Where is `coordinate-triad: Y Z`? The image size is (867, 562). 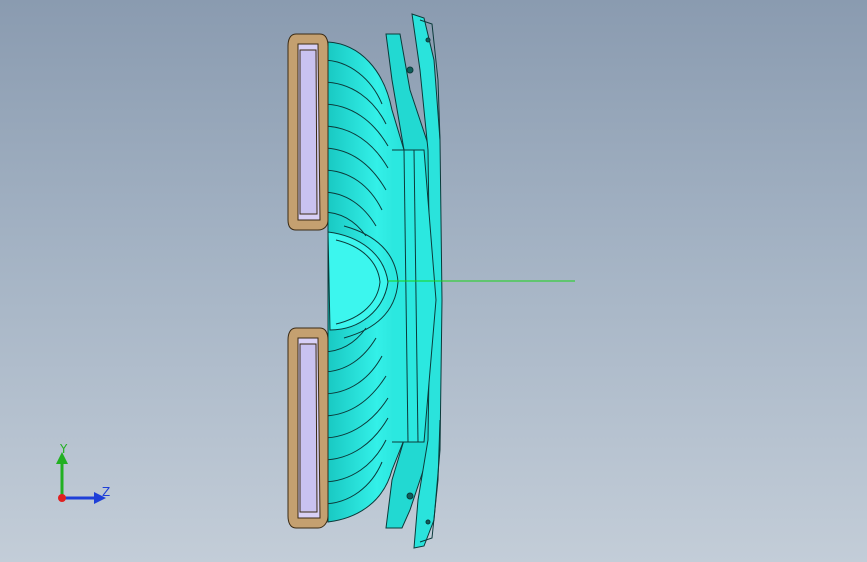 coordinate-triad: Y Z is located at coordinates (84, 478).